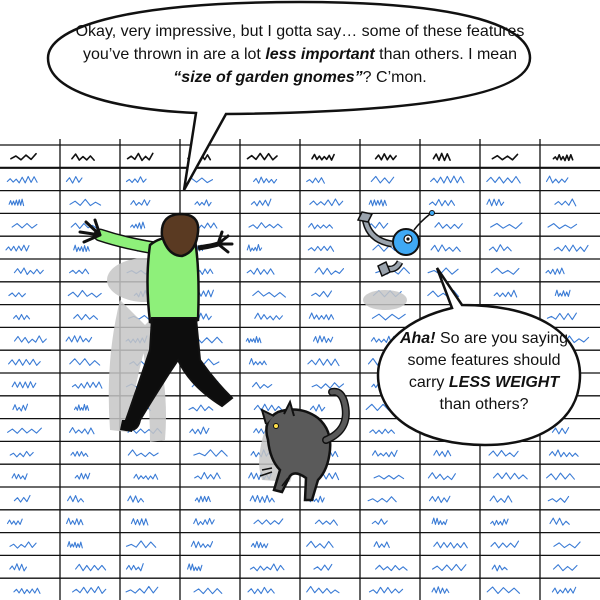 The width and height of the screenshot is (600, 600). What do you see at coordinates (127, 426) in the screenshot?
I see `shoe-left` at bounding box center [127, 426].